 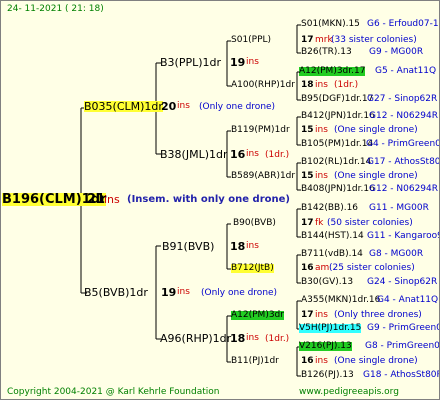 What do you see at coordinates (307, 361) in the screenshot?
I see `gen3-count-8: 16` at bounding box center [307, 361].